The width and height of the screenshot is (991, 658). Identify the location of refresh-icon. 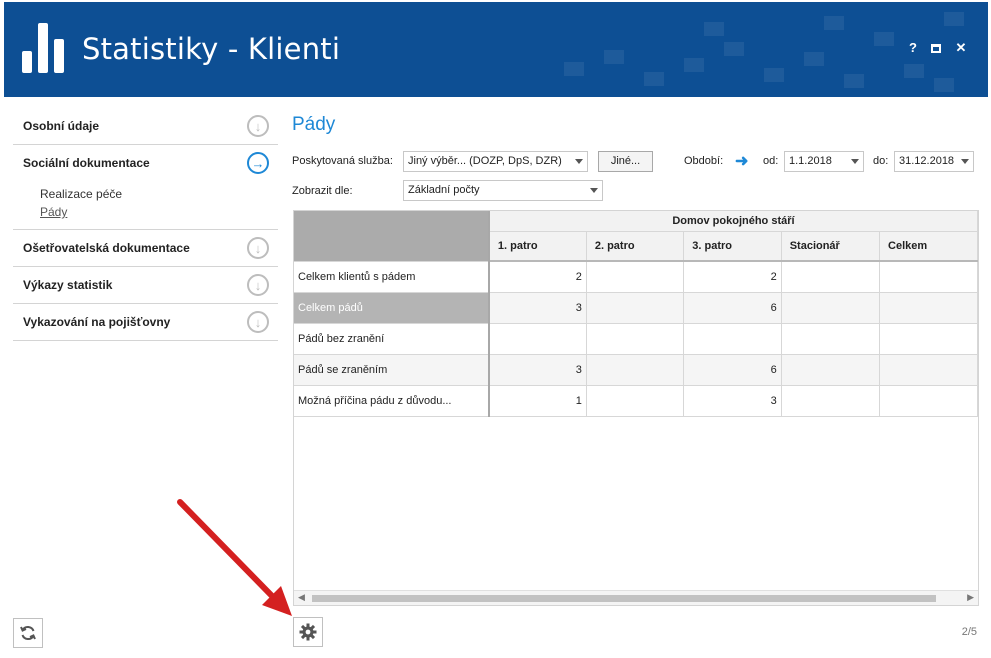
(28, 633).